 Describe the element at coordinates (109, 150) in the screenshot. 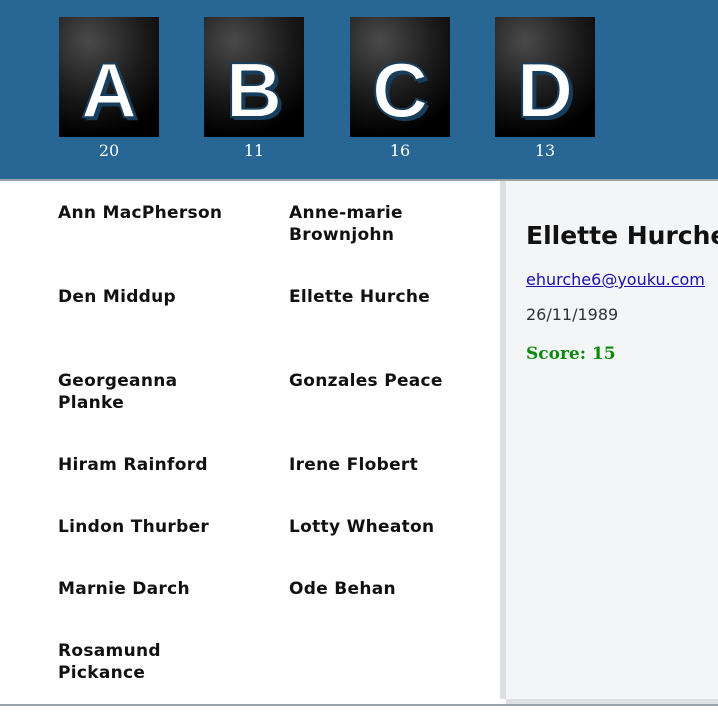

I see `letter-a-count: 20` at that location.